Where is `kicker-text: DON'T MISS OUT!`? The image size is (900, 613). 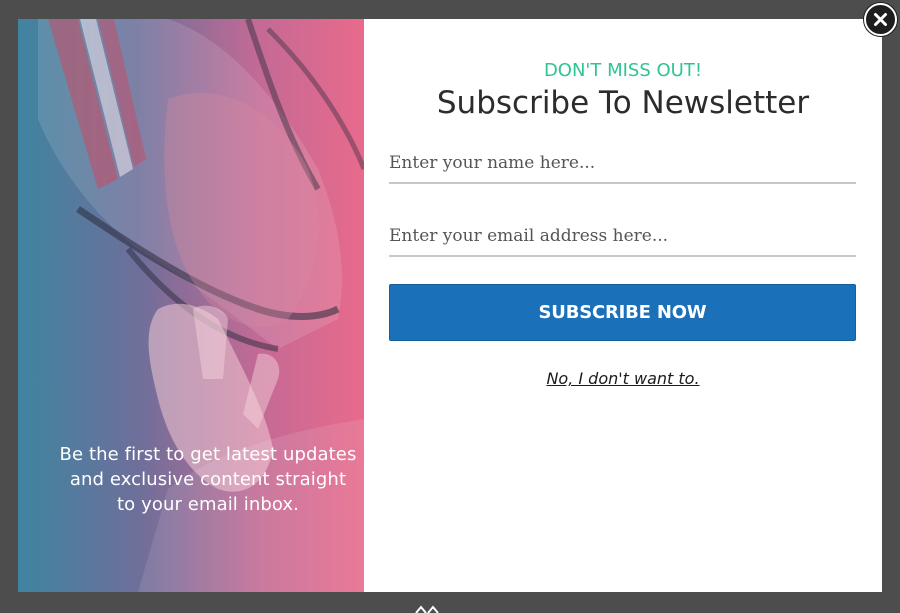
kicker-text: DON'T MISS OUT! is located at coordinates (623, 70).